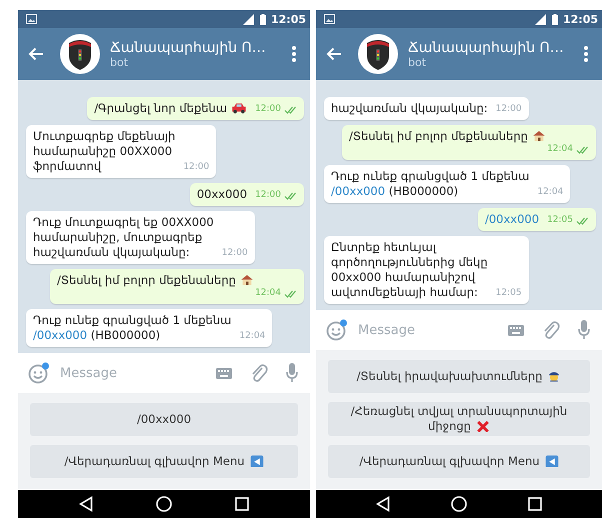  What do you see at coordinates (123, 237) in the screenshot?
I see `message-text: Դուք մուտքագրել եք 00XX000 համարանիշը, մուտքագրեք հաշվառման վկայականը:` at bounding box center [123, 237].